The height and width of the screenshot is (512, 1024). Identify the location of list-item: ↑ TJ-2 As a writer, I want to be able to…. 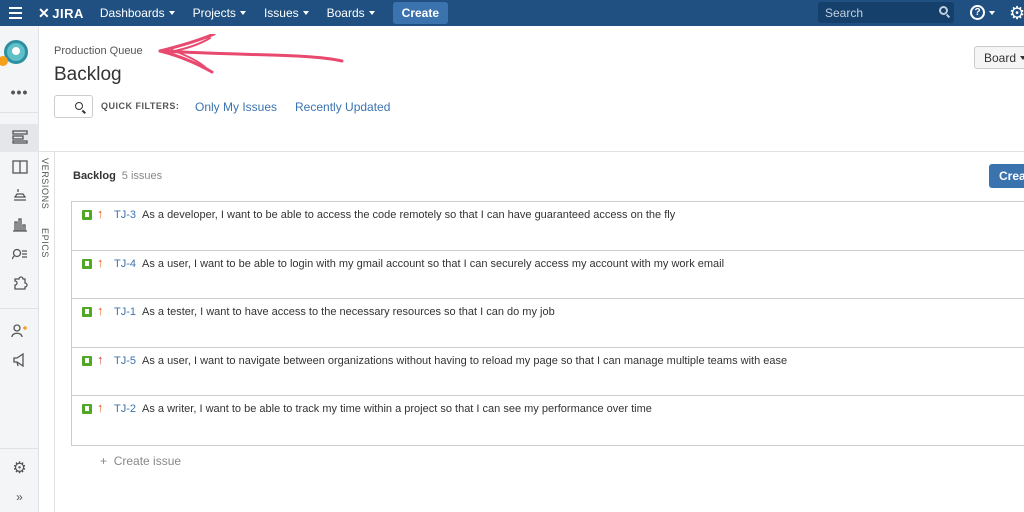
(548, 420).